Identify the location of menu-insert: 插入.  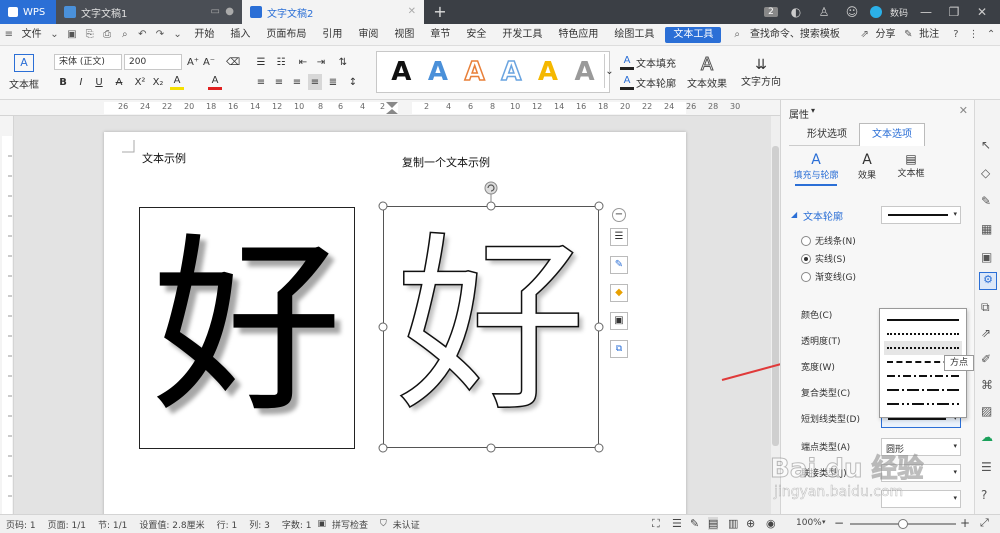
(240, 35).